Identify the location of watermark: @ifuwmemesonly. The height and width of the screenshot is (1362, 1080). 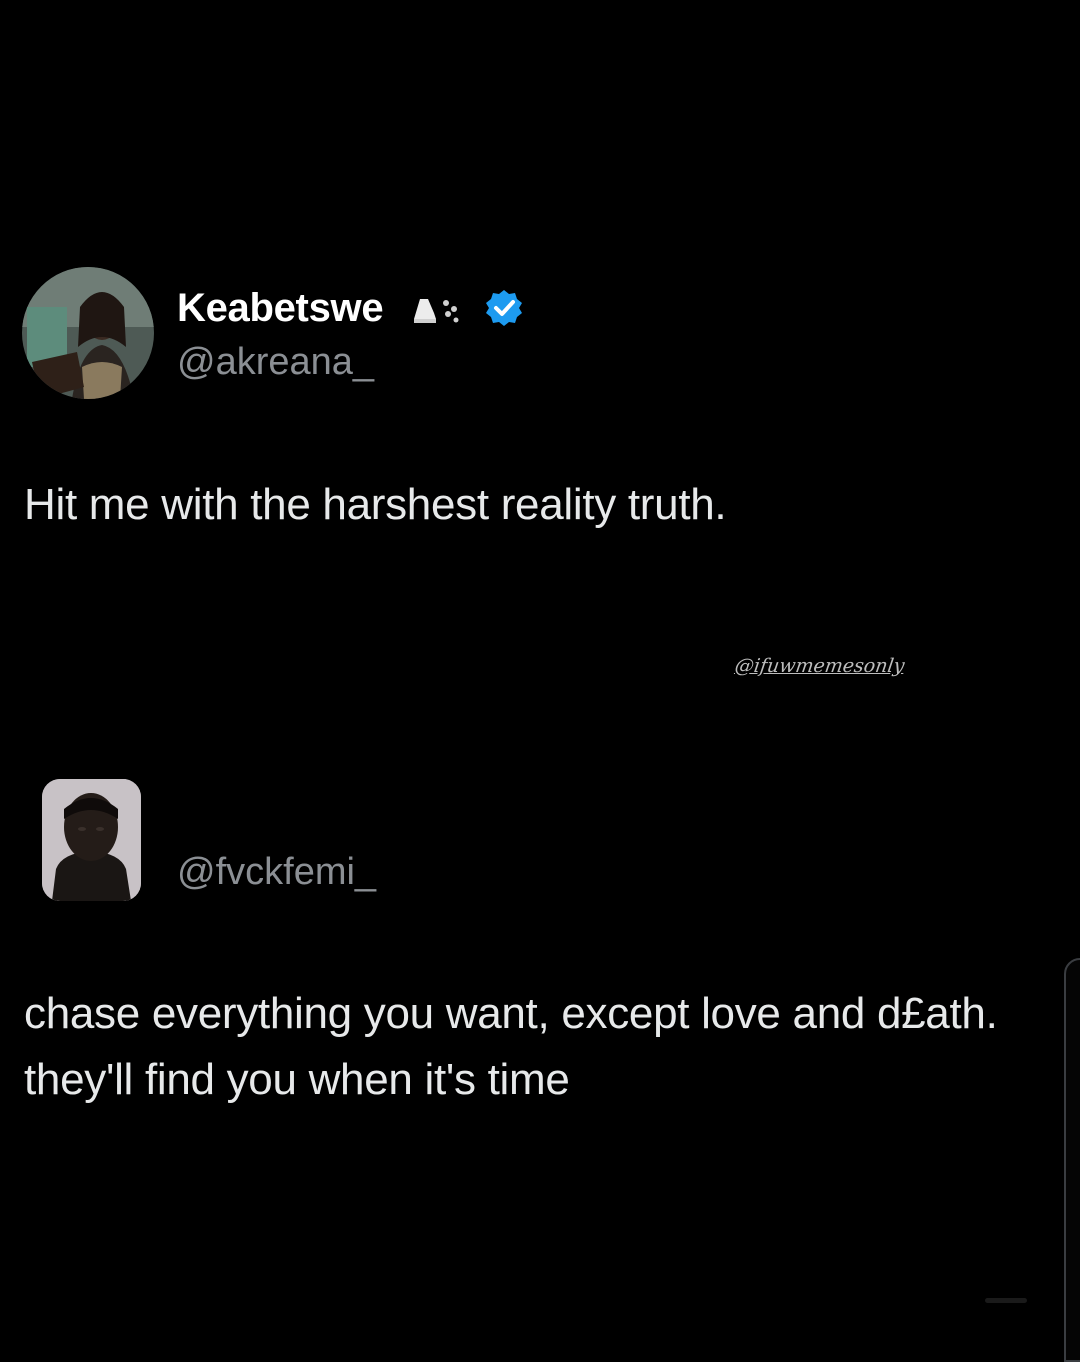
(819, 666).